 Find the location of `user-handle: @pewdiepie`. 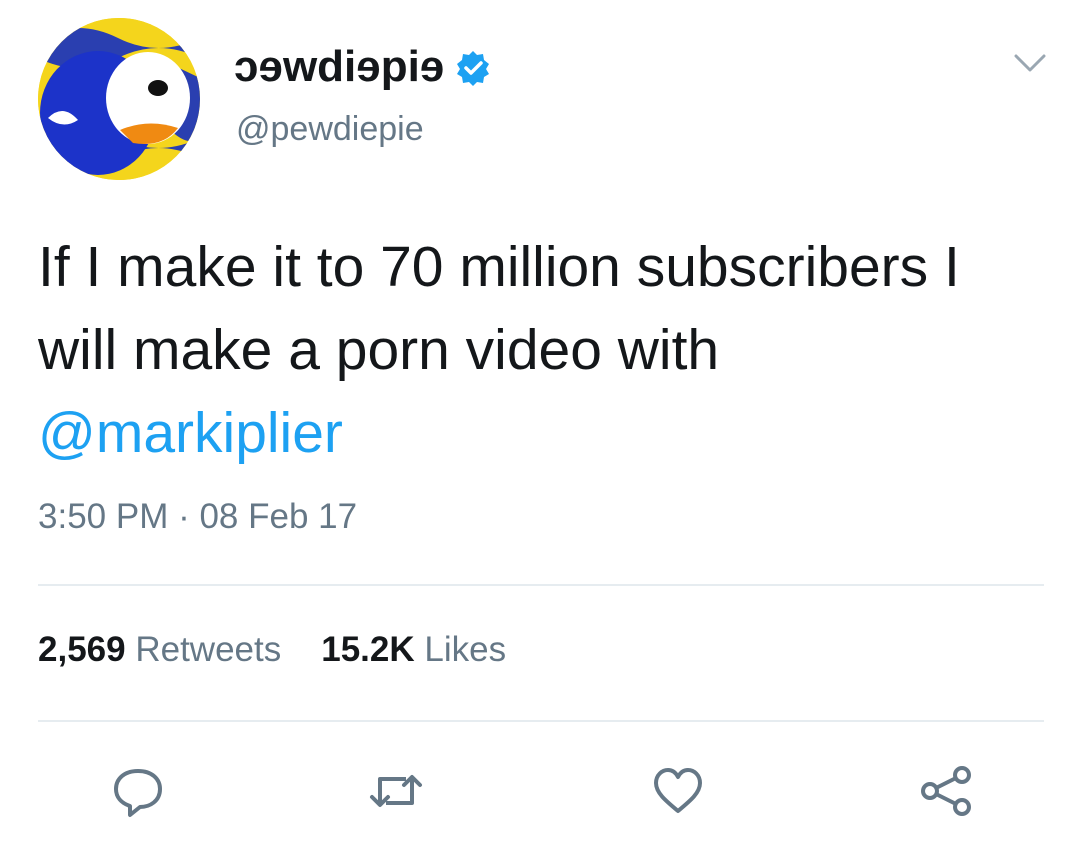

user-handle: @pewdiepie is located at coordinates (330, 129).